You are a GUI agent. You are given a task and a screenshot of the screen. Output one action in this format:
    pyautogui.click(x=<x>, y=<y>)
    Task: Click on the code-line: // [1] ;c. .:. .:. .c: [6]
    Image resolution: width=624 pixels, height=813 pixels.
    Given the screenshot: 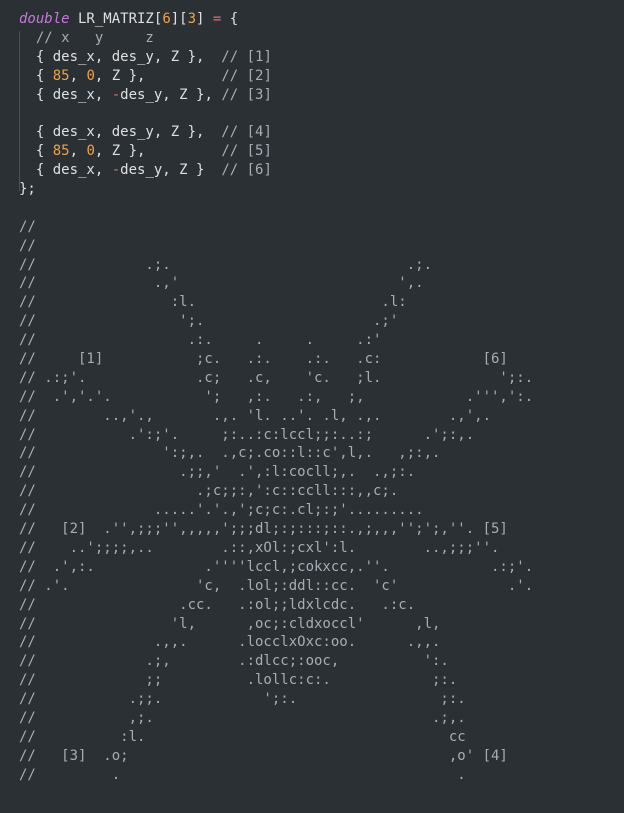 What is the action you would take?
    pyautogui.click(x=321, y=359)
    